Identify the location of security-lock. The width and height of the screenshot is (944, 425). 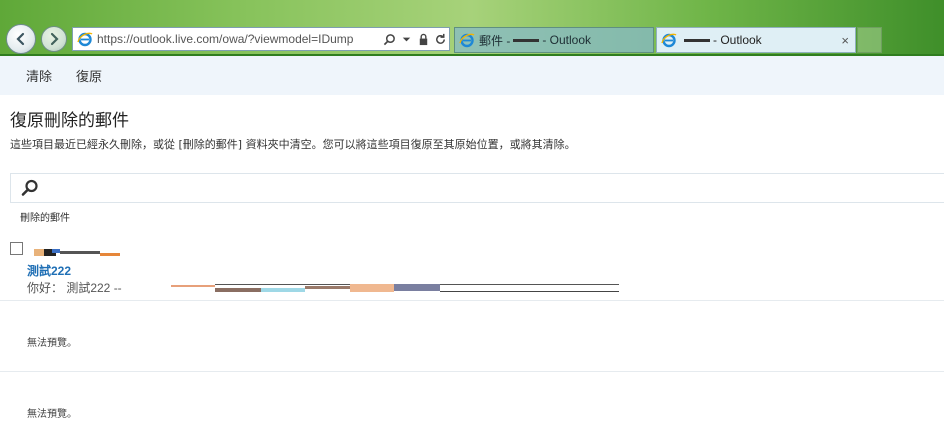
(423, 39).